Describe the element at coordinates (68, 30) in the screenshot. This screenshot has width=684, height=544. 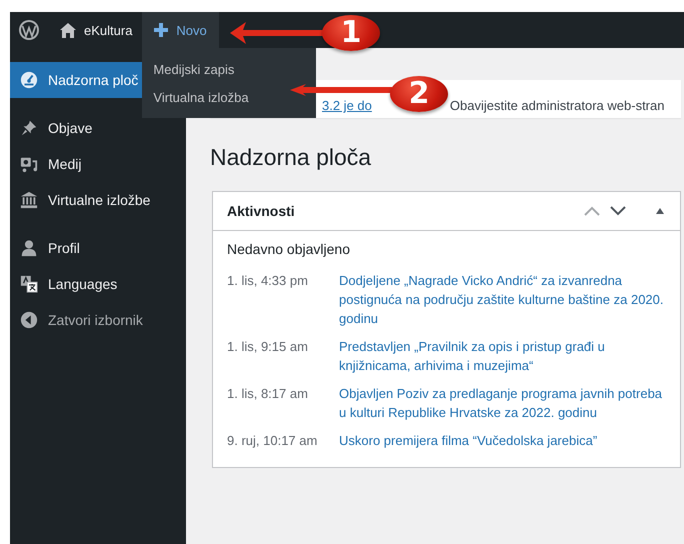
I see `home-icon` at that location.